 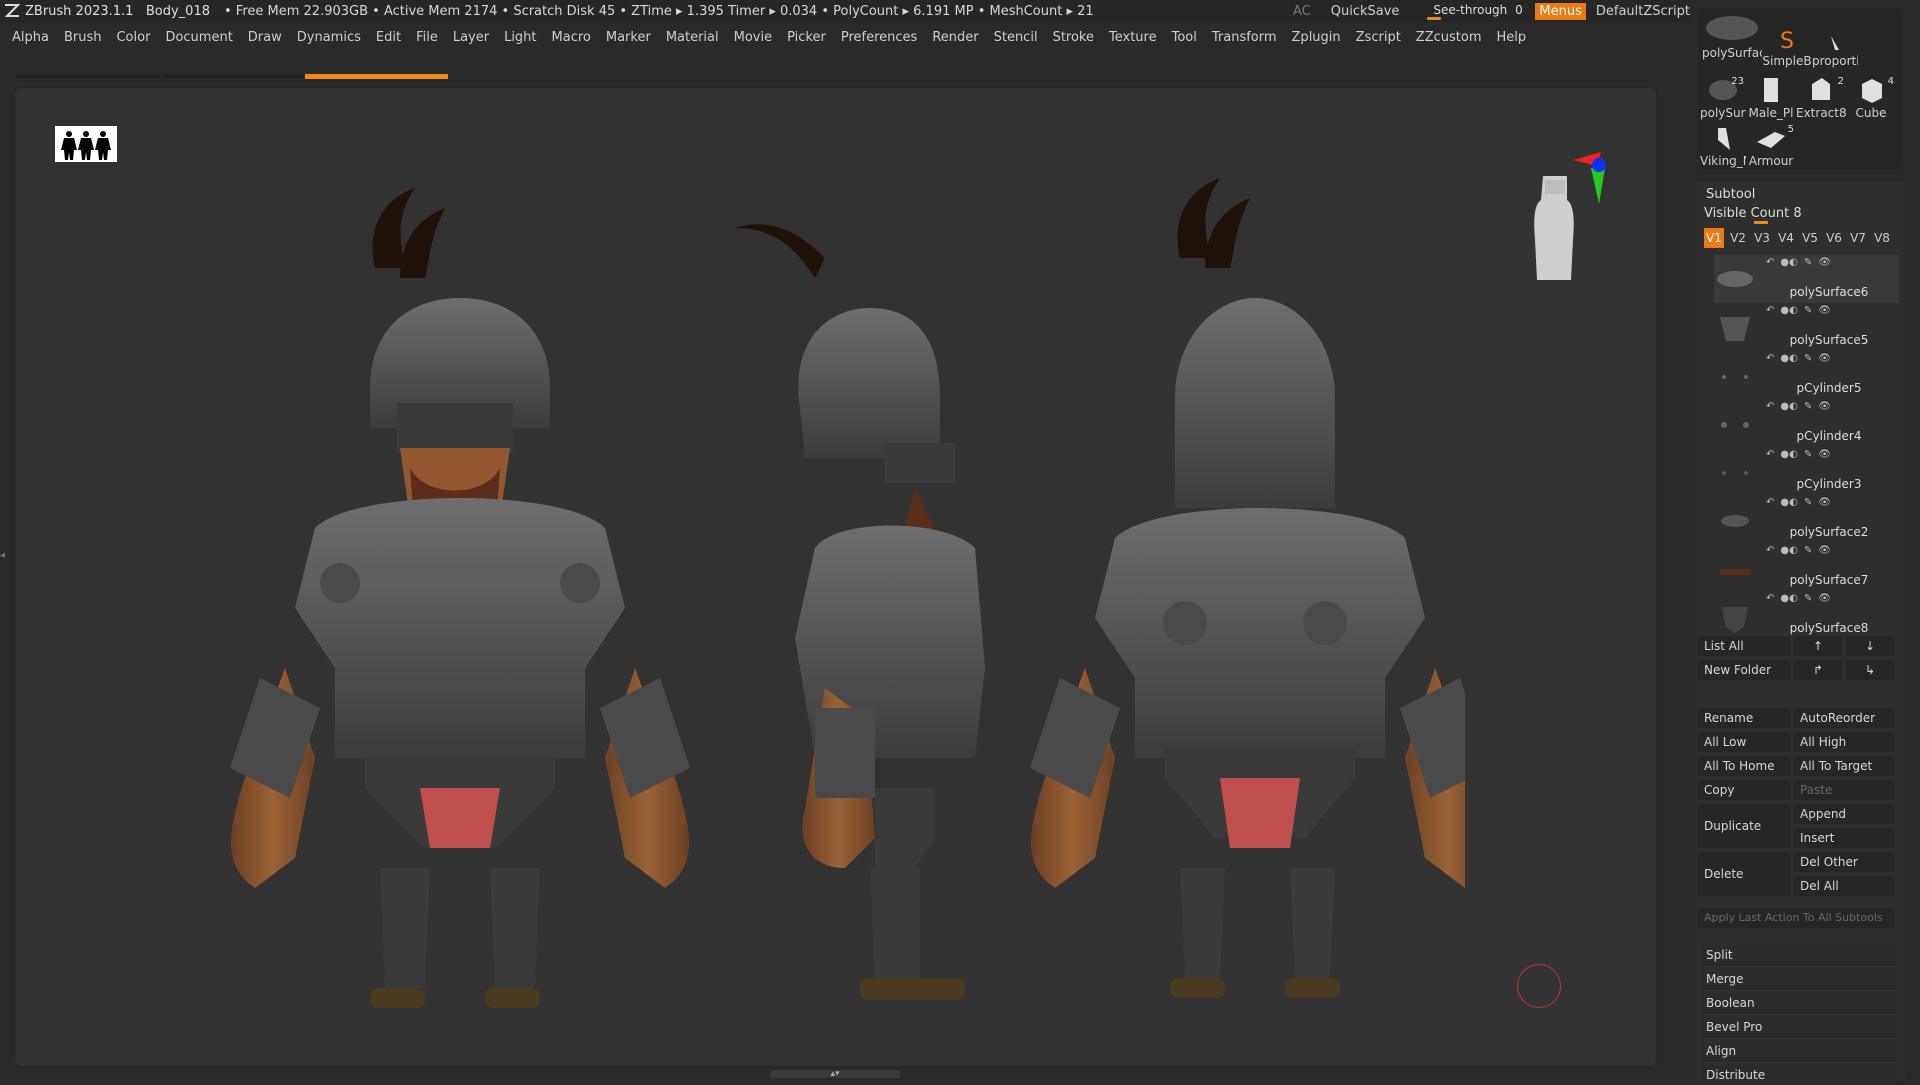 What do you see at coordinates (1810, 238) in the screenshot?
I see `vtab-v5: V5` at bounding box center [1810, 238].